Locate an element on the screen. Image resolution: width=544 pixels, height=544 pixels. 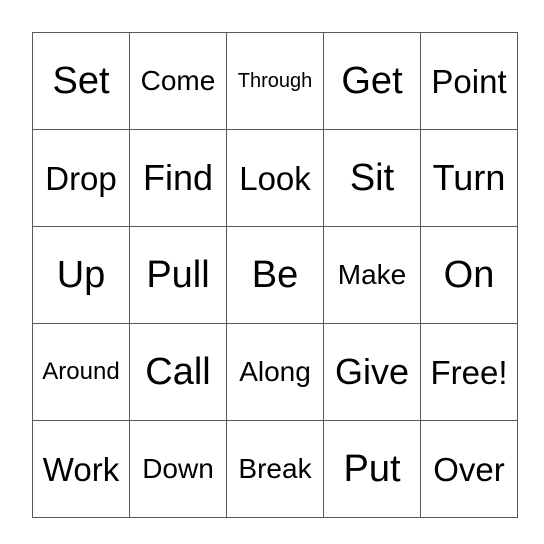
bingo-cell: Give is located at coordinates (372, 372).